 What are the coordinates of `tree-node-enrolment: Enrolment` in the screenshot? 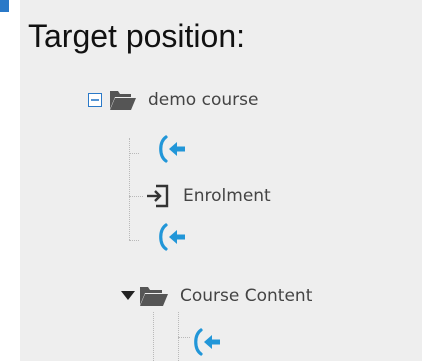 It's located at (208, 196).